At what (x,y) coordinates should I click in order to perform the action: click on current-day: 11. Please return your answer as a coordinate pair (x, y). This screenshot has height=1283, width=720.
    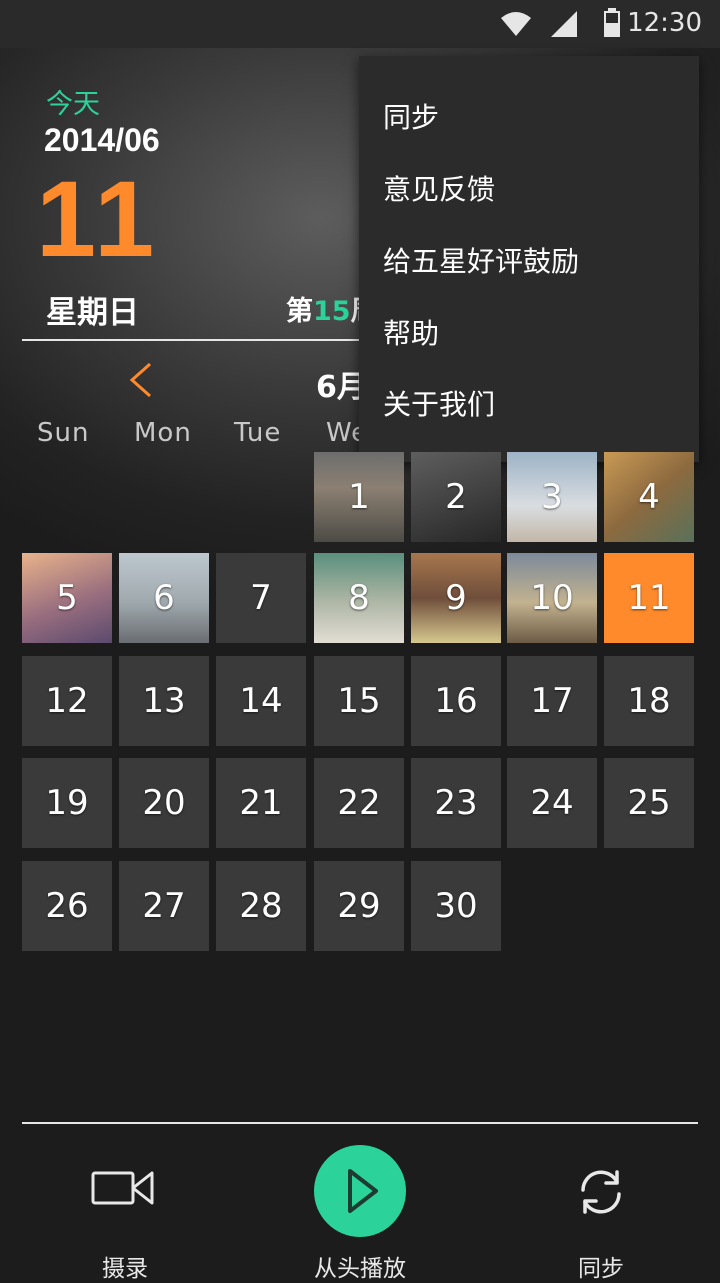
    Looking at the image, I should click on (97, 218).